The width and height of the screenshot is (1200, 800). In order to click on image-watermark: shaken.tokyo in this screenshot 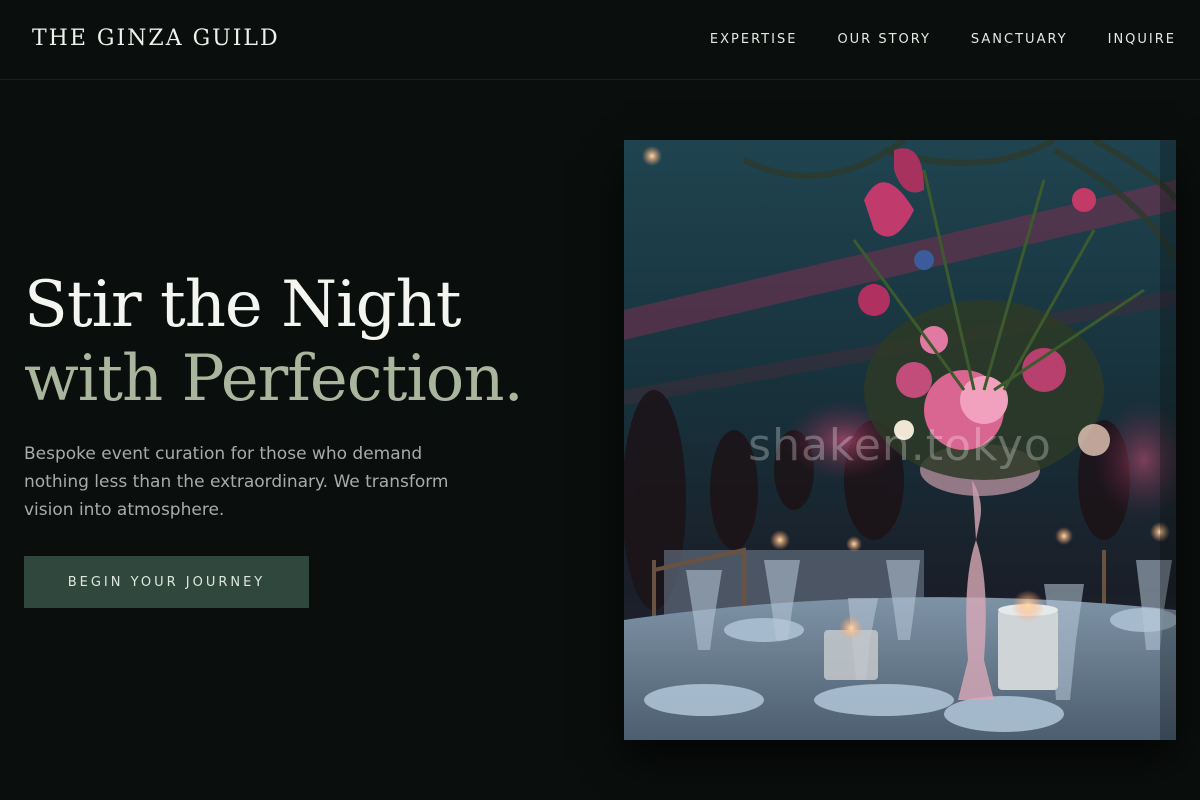, I will do `click(900, 445)`.